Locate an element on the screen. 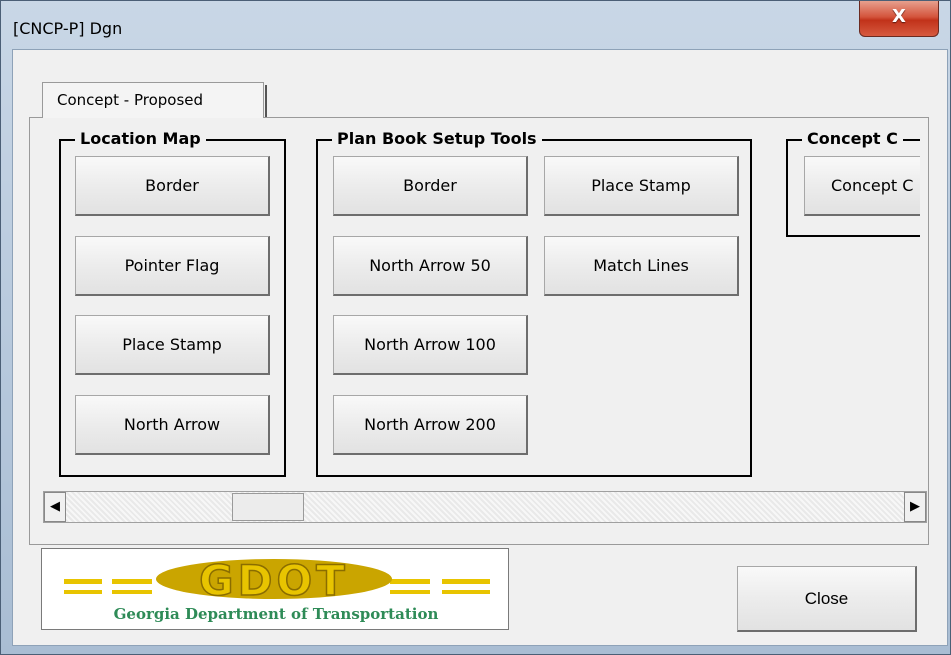 This screenshot has width=951, height=655. group-label-plan-book: Plan Book Setup Tools is located at coordinates (437, 138).